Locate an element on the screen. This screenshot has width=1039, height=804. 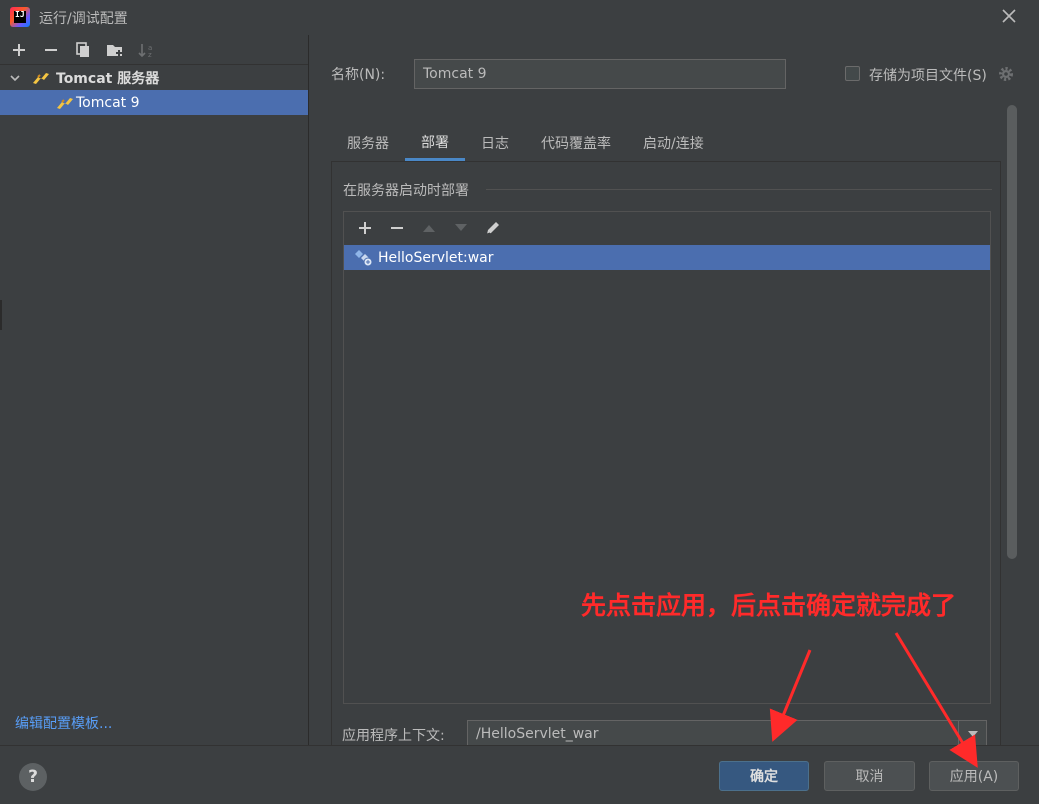
tree-item-label: Tomcat 9 is located at coordinates (108, 102).